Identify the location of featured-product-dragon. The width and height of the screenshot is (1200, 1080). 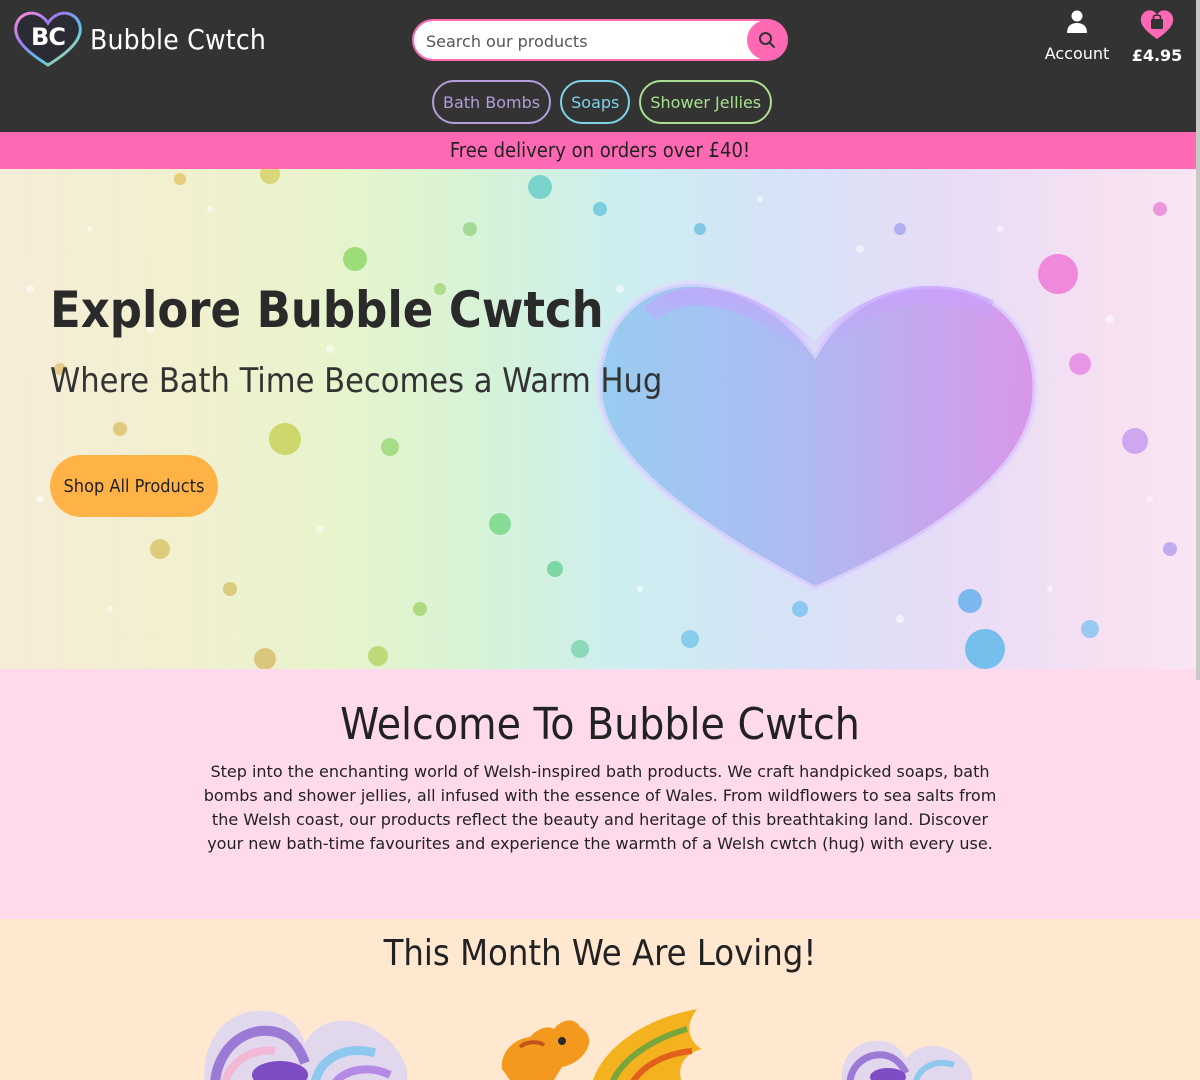
(602, 1044).